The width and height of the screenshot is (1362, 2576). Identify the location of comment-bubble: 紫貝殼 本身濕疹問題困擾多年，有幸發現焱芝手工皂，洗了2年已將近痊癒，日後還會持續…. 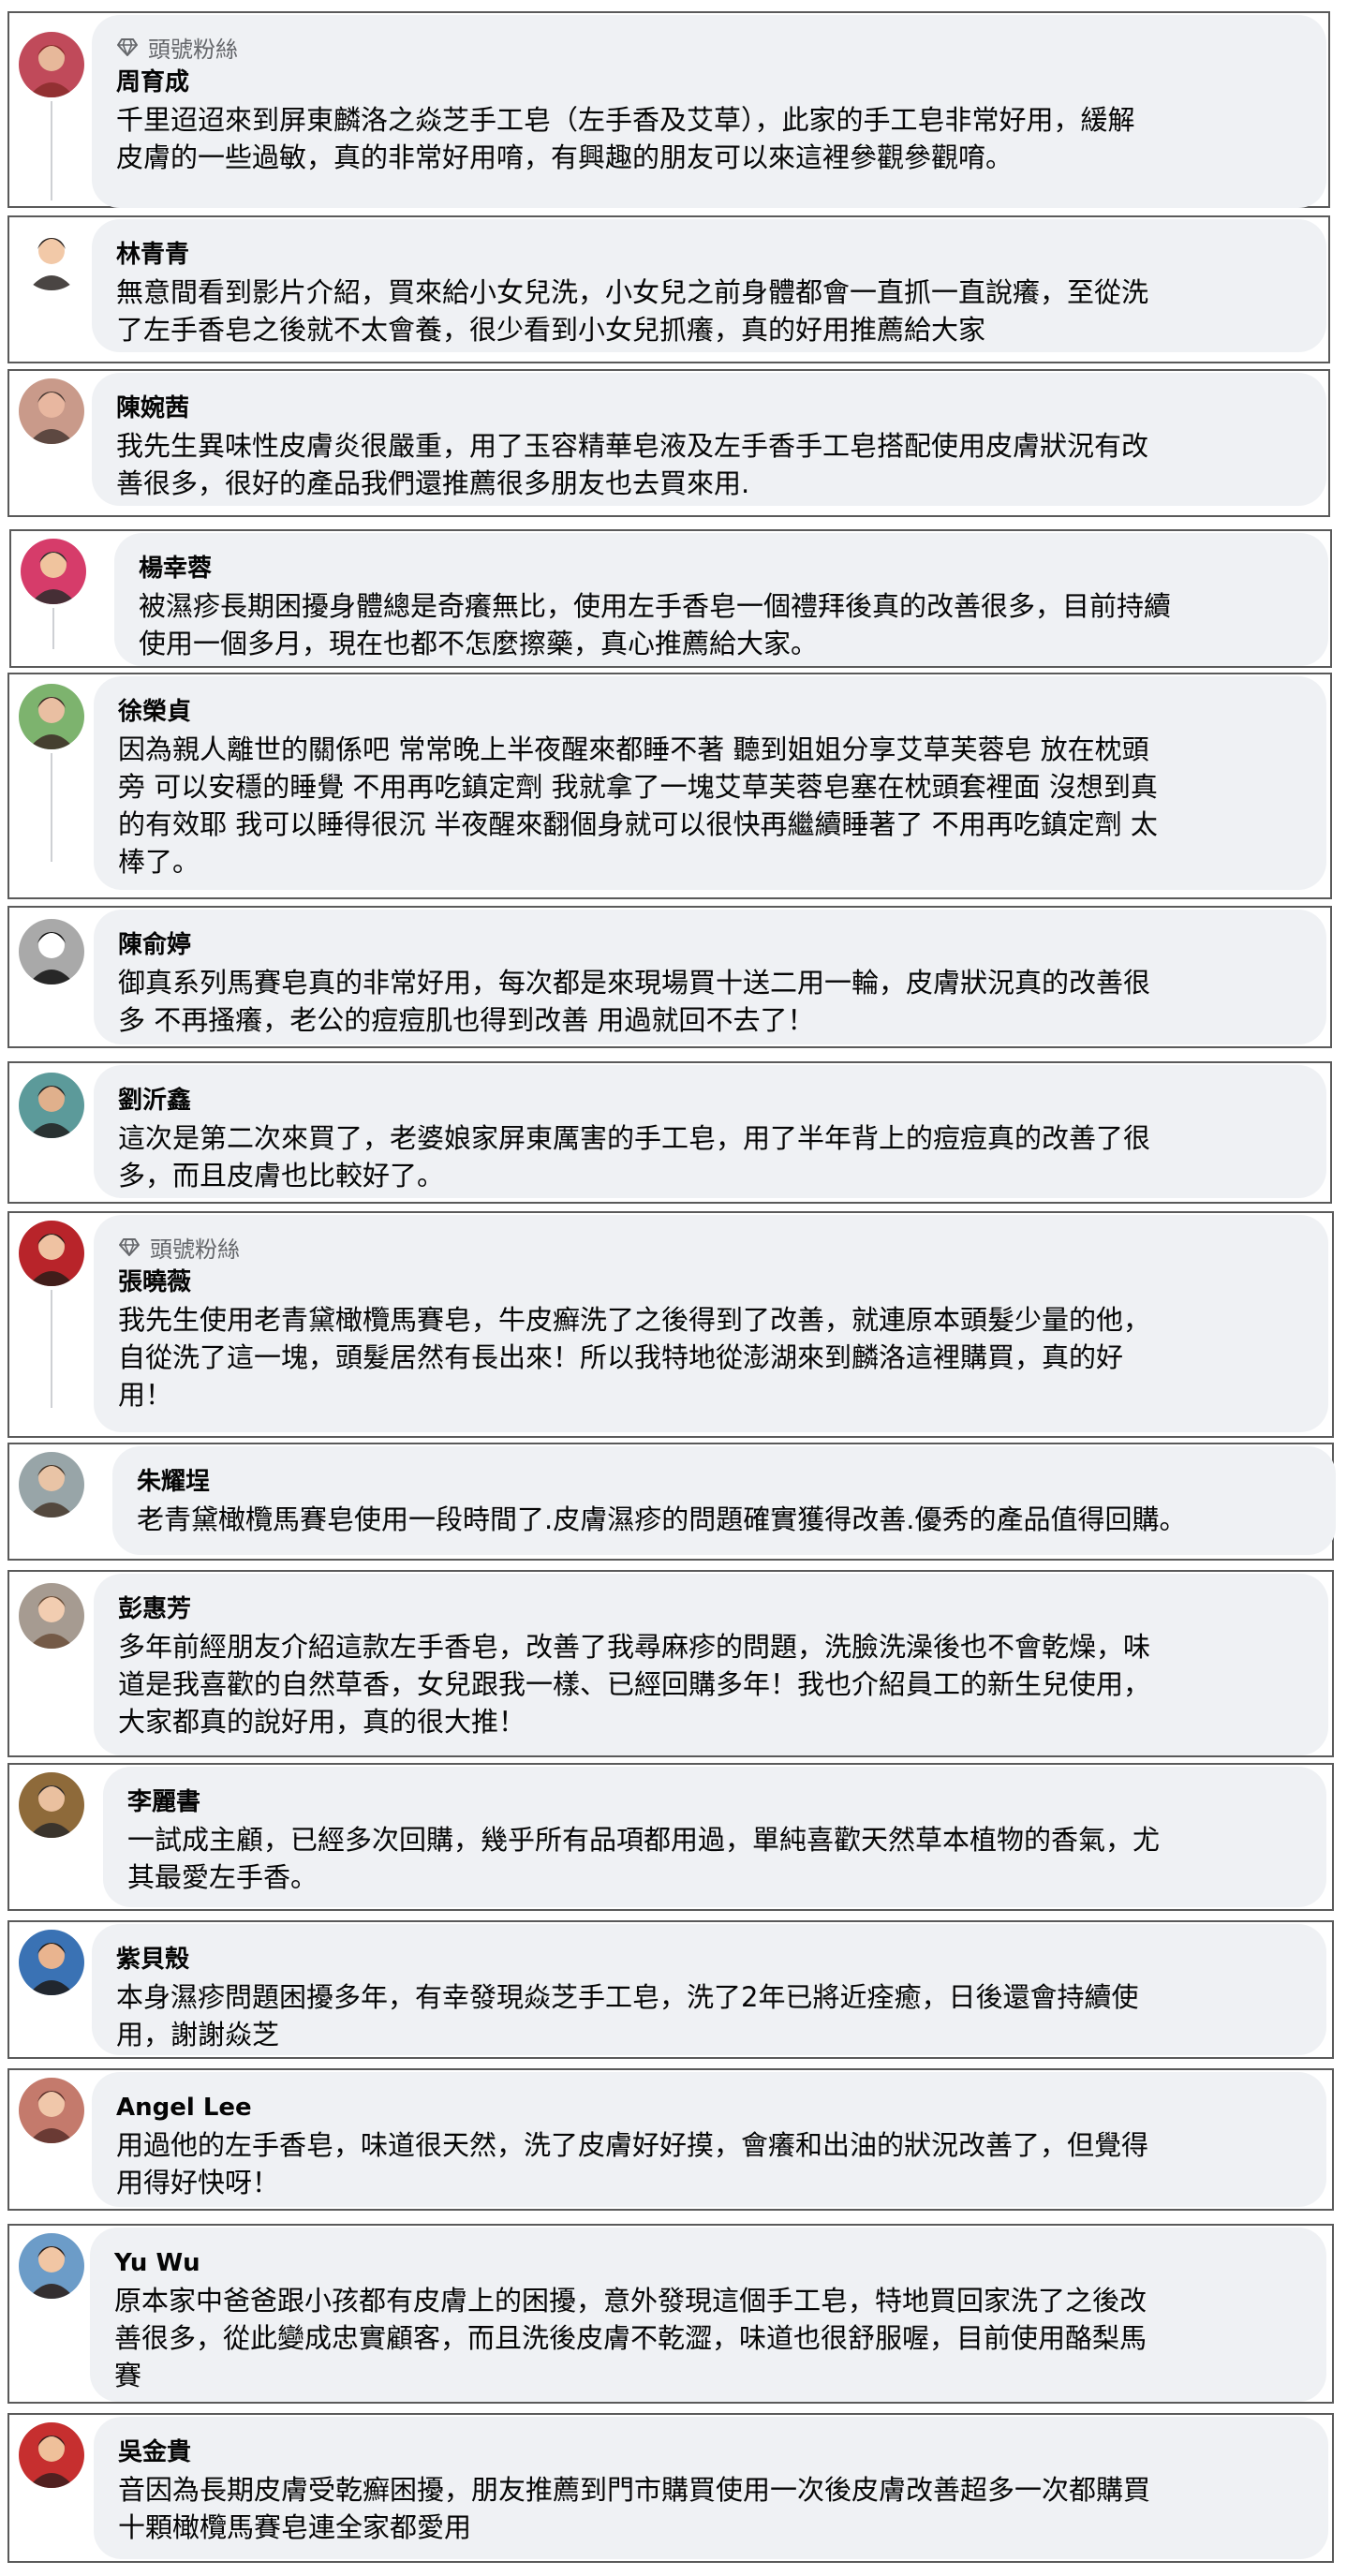
(709, 1989).